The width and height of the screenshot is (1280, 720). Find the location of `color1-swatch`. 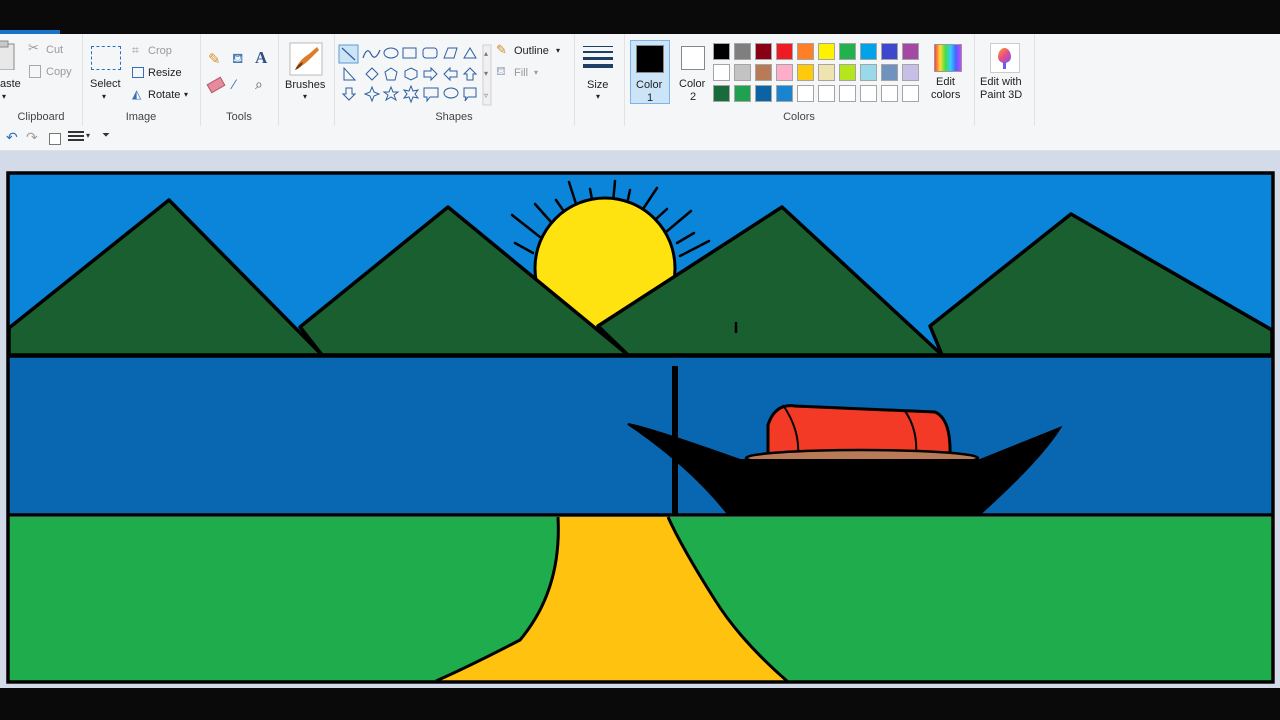

color1-swatch is located at coordinates (650, 59).